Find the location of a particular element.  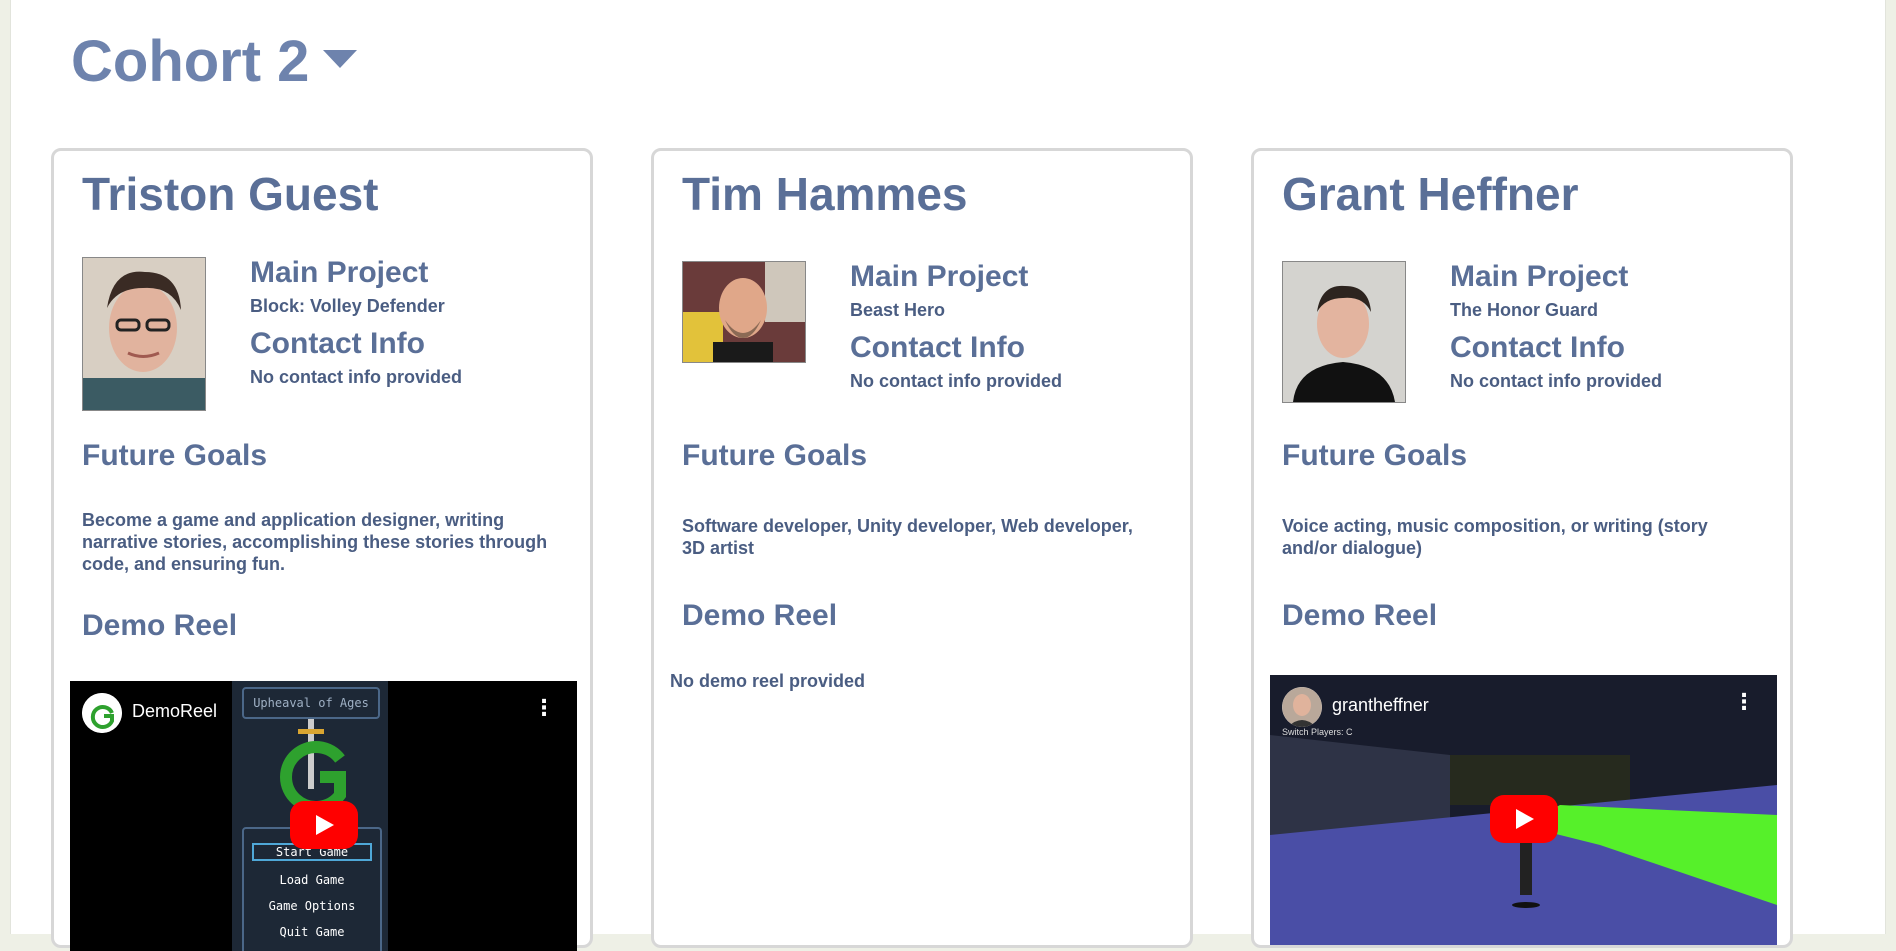

cohort-selector: Cohort 2 is located at coordinates (214, 61).